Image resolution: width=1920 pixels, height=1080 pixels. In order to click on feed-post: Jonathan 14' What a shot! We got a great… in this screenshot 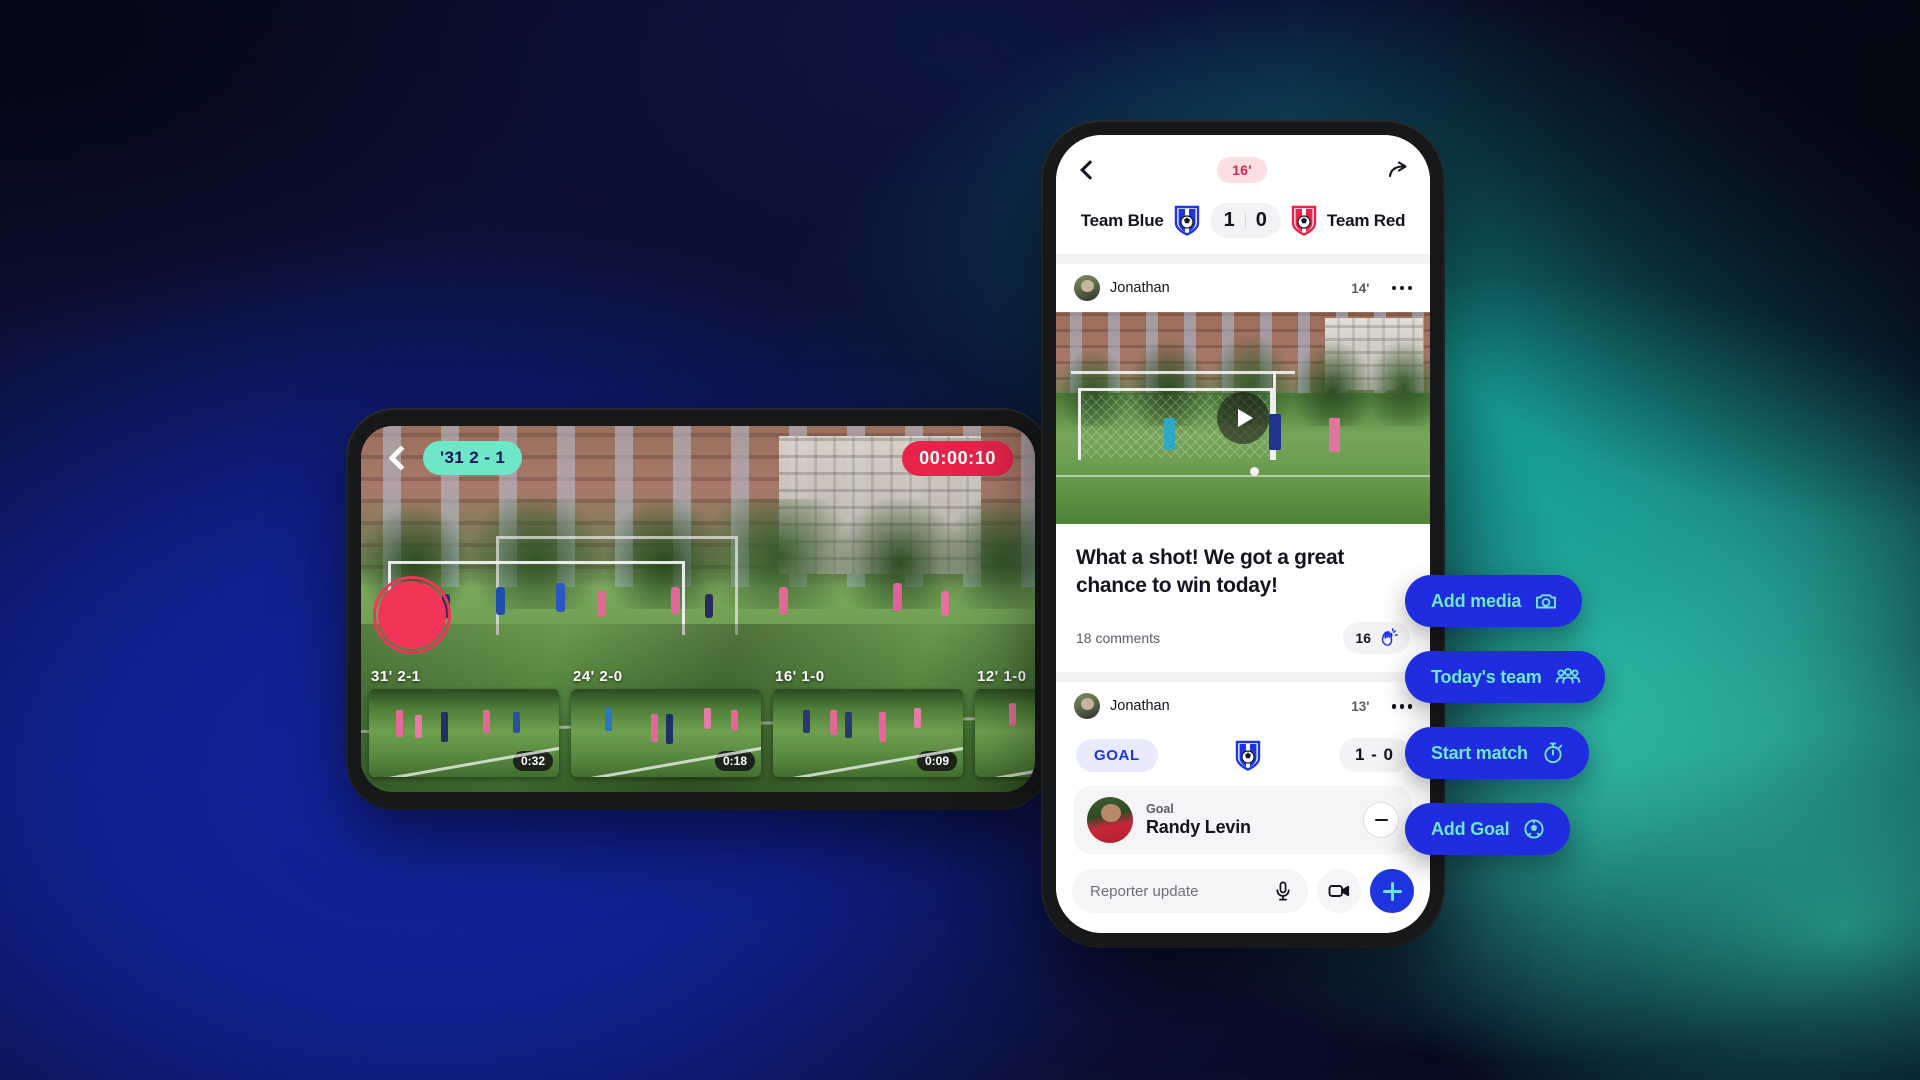, I will do `click(1243, 468)`.